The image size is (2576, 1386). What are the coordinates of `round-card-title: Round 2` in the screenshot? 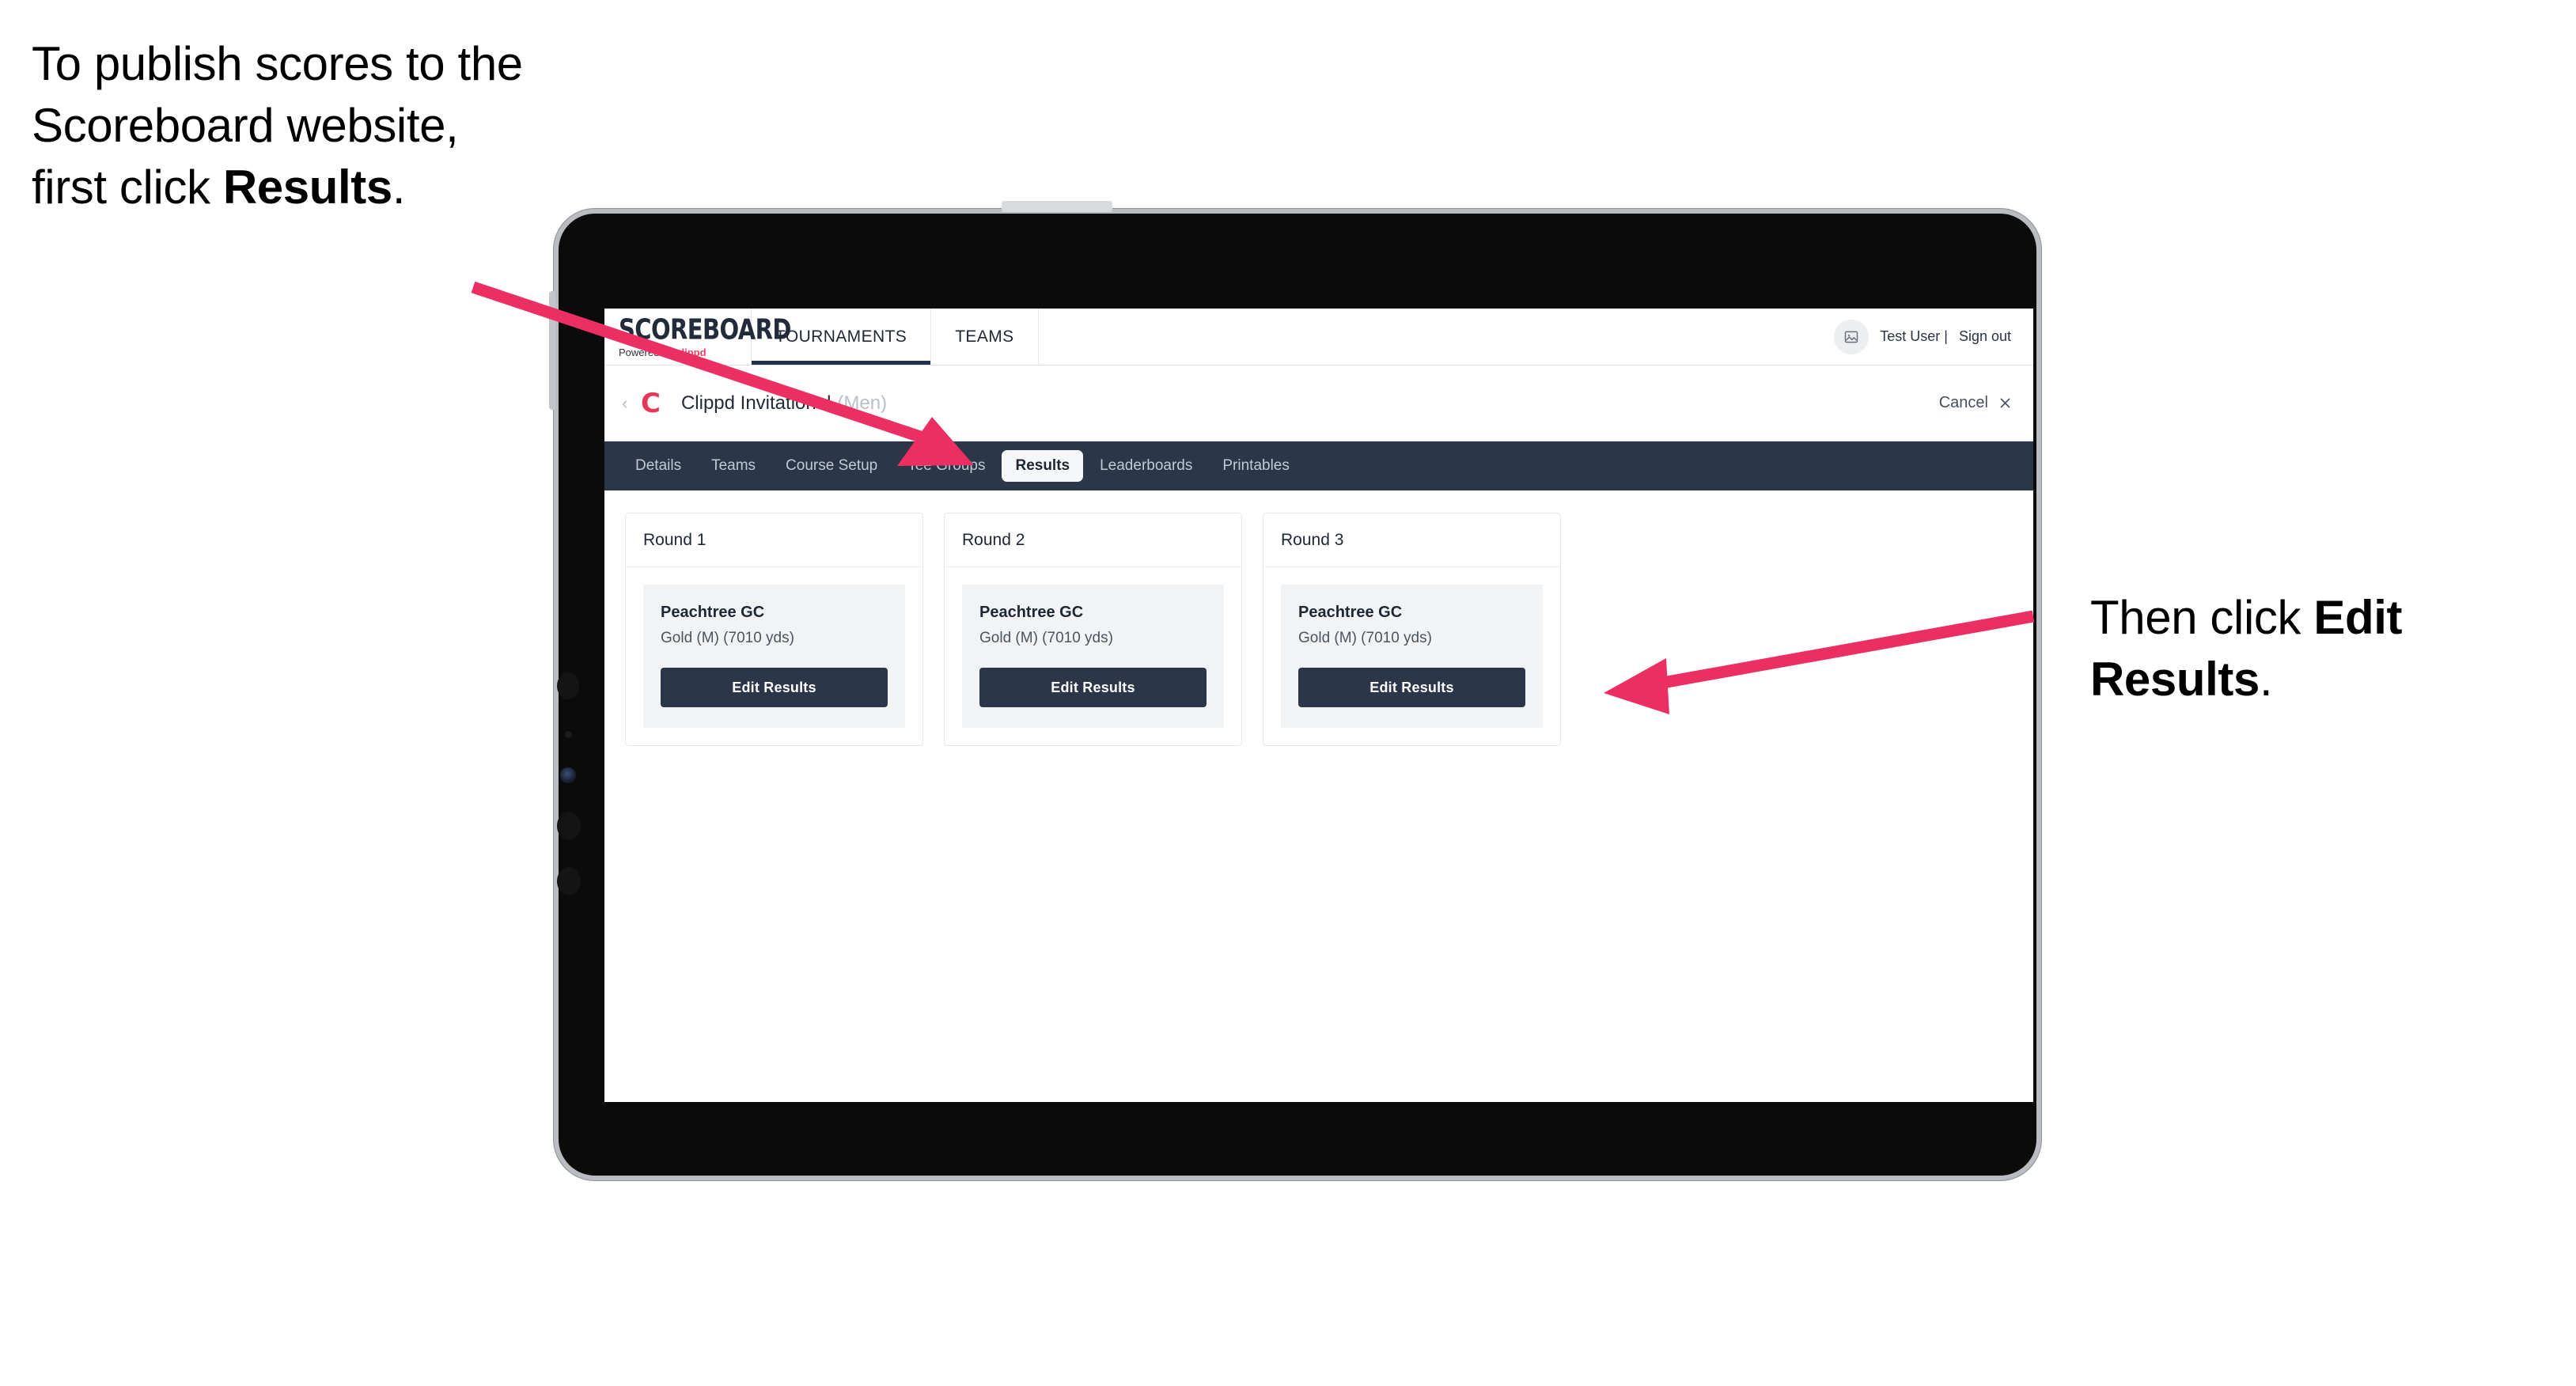 It's located at (1093, 540).